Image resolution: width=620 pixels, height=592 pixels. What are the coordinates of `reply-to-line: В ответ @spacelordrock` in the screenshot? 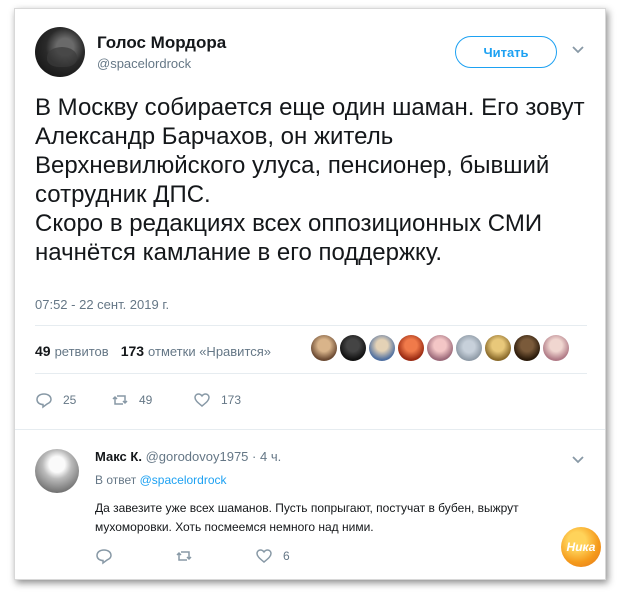 It's located at (161, 480).